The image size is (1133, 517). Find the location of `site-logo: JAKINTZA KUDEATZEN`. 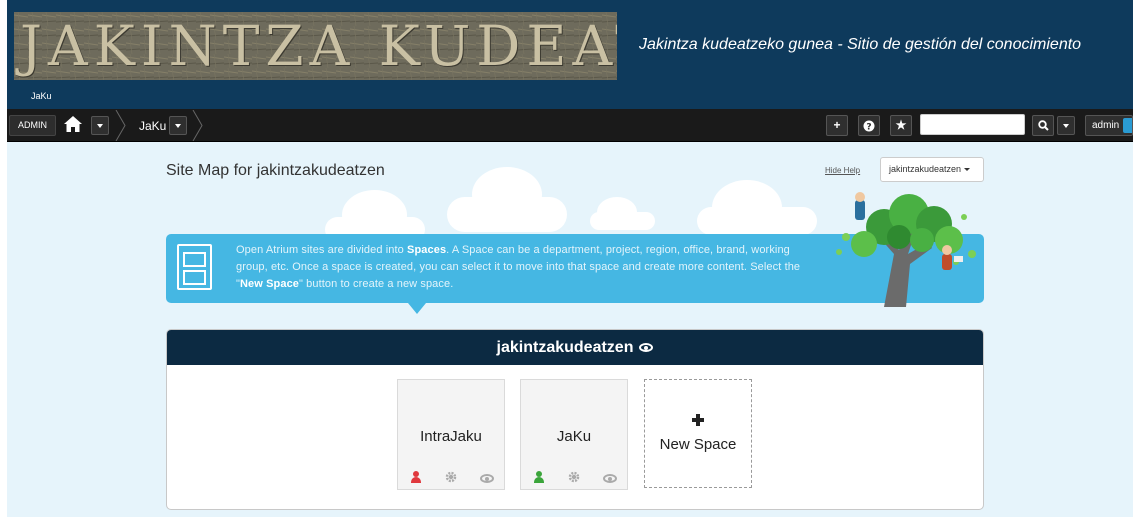

site-logo: JAKINTZA KUDEATZEN is located at coordinates (315, 46).